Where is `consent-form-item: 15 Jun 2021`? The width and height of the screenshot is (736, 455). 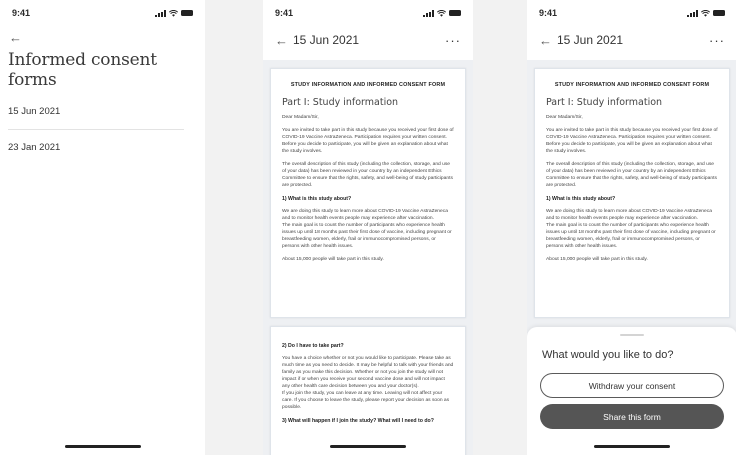
consent-form-item: 15 Jun 2021 is located at coordinates (96, 118).